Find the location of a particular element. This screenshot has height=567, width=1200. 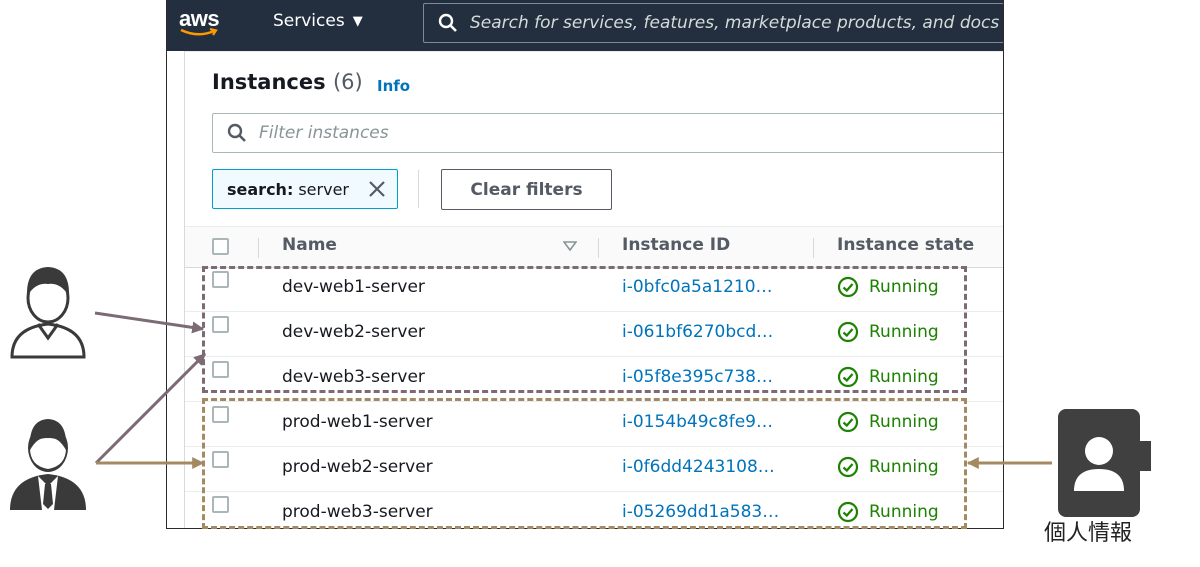

arrow-developer-to-dev is located at coordinates (149, 322).